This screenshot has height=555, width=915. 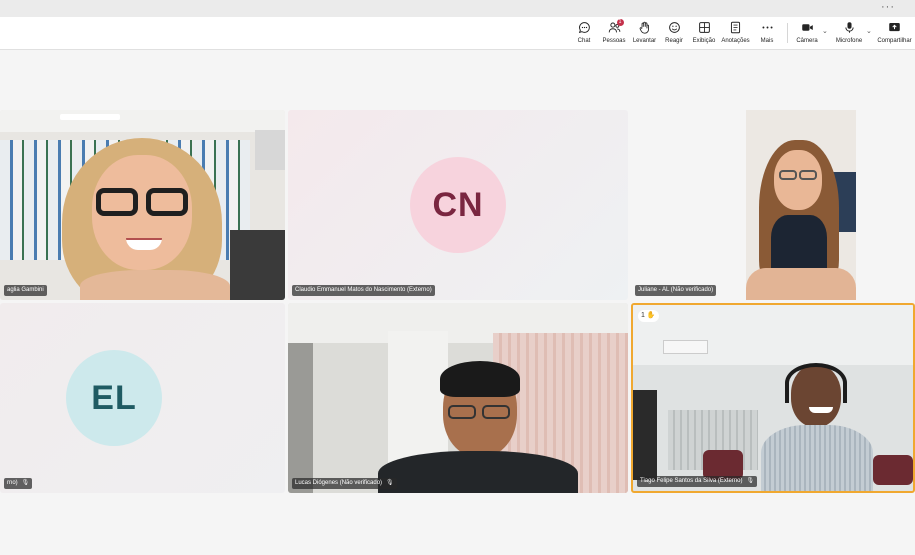 What do you see at coordinates (155, 285) in the screenshot?
I see `shoulders` at bounding box center [155, 285].